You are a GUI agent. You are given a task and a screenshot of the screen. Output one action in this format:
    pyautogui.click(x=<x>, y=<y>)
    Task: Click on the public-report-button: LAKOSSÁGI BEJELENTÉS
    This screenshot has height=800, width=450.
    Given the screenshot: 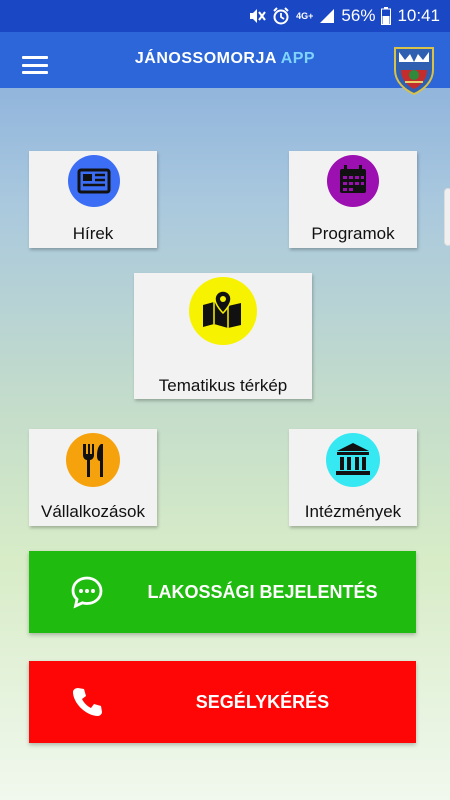 What is the action you would take?
    pyautogui.click(x=222, y=592)
    